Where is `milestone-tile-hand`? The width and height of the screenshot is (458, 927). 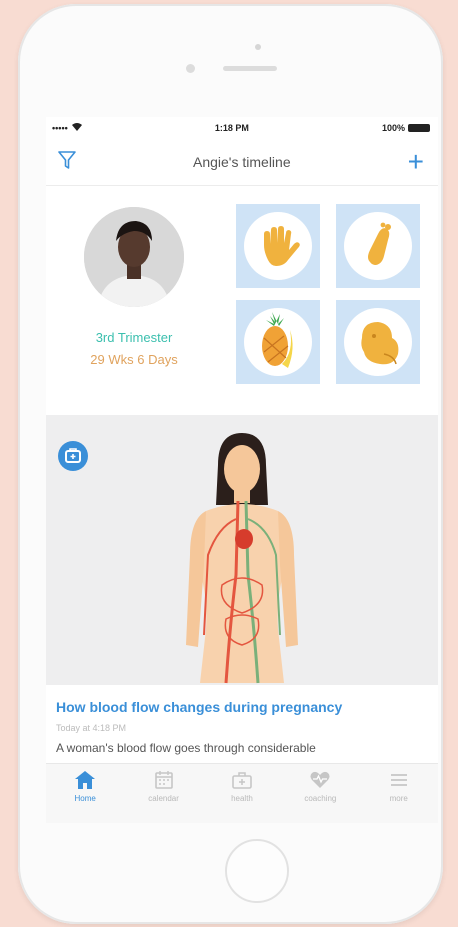
milestone-tile-hand is located at coordinates (278, 246).